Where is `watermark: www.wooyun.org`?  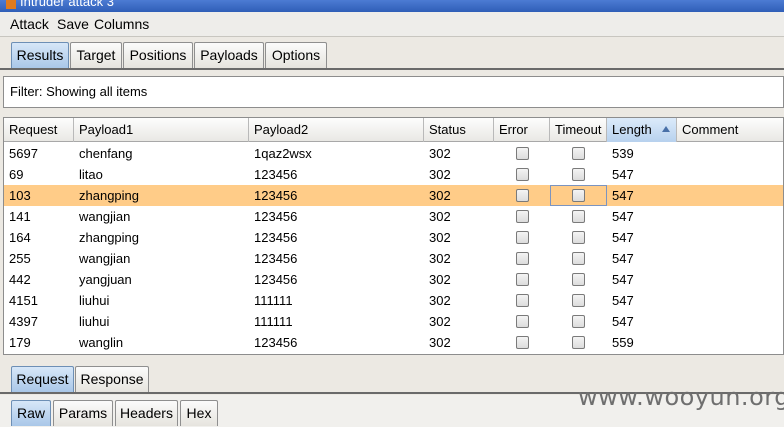
watermark: www.wooyun.org is located at coordinates (681, 397).